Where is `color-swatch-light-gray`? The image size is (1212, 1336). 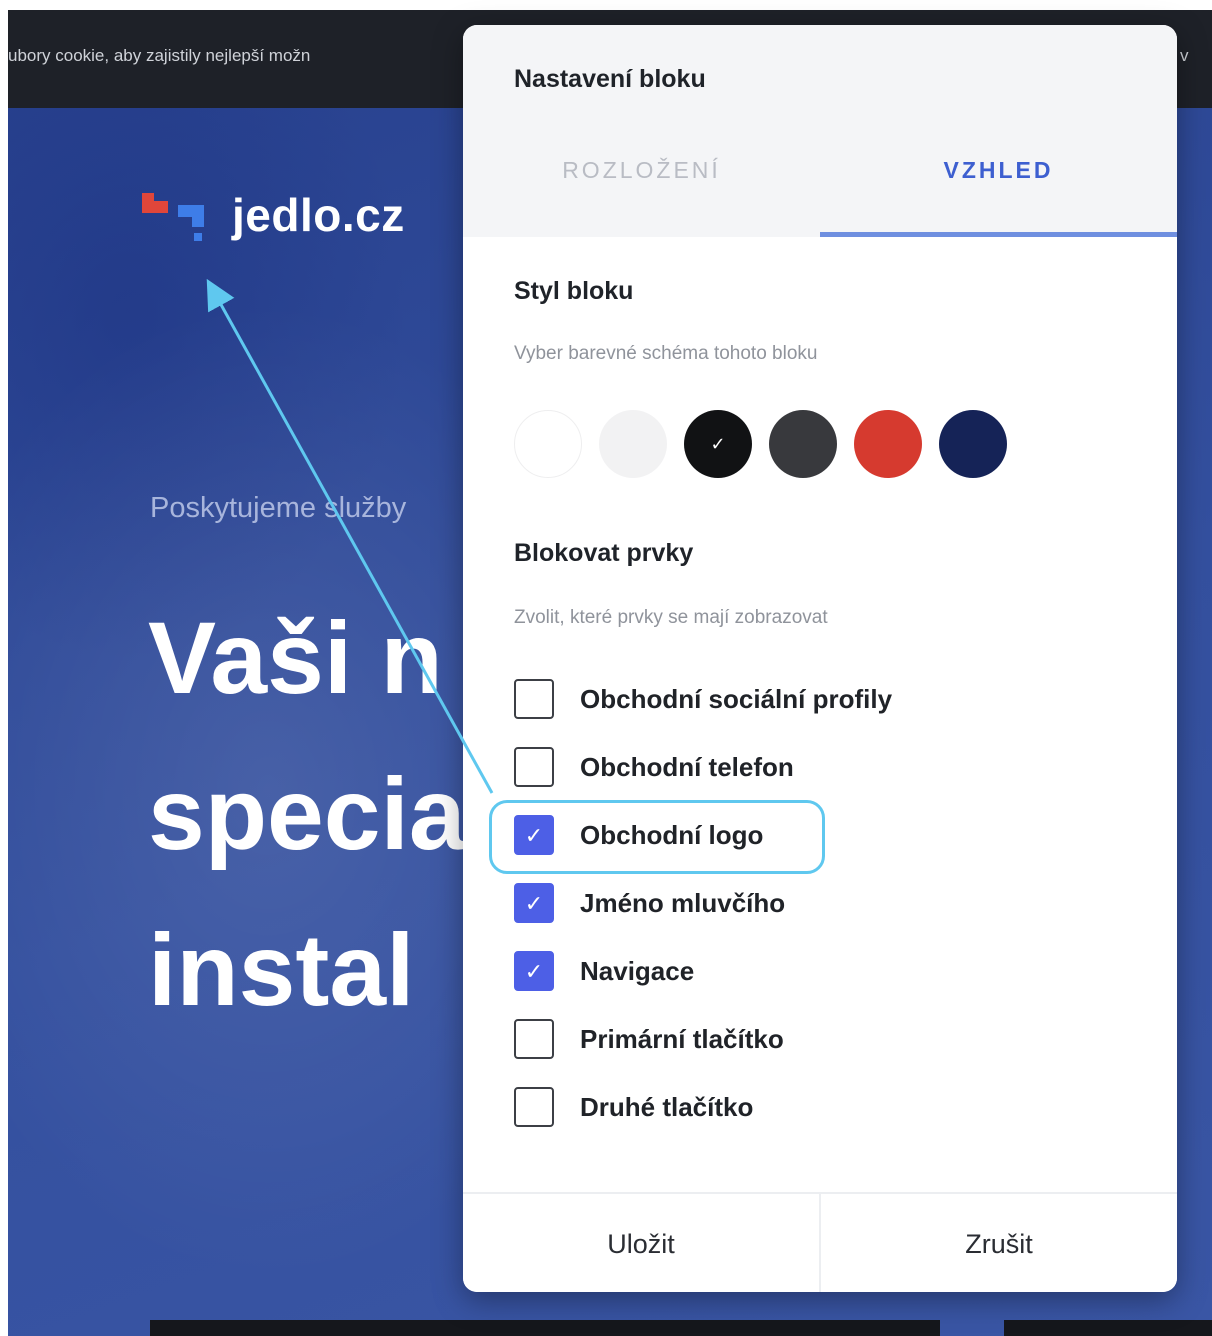 color-swatch-light-gray is located at coordinates (633, 444).